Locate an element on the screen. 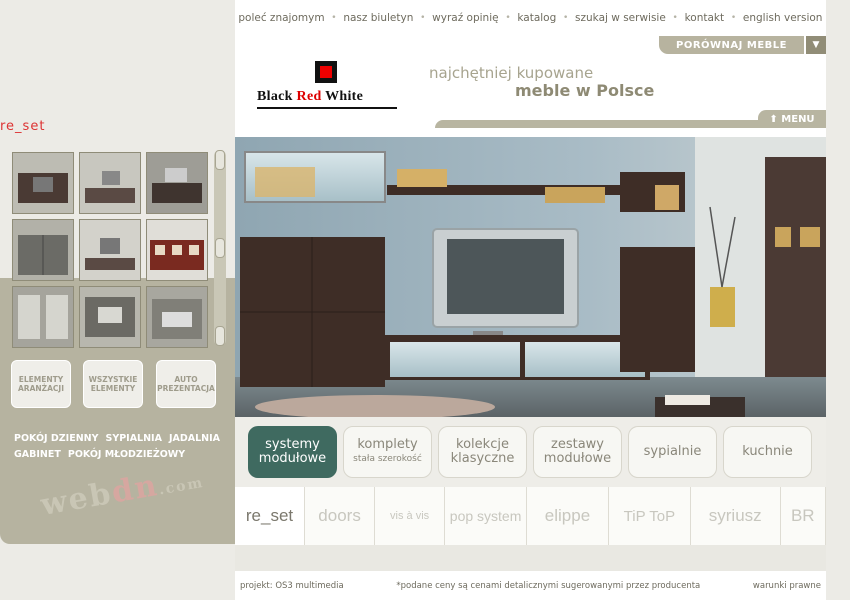  scroll-down-handle is located at coordinates (220, 336).